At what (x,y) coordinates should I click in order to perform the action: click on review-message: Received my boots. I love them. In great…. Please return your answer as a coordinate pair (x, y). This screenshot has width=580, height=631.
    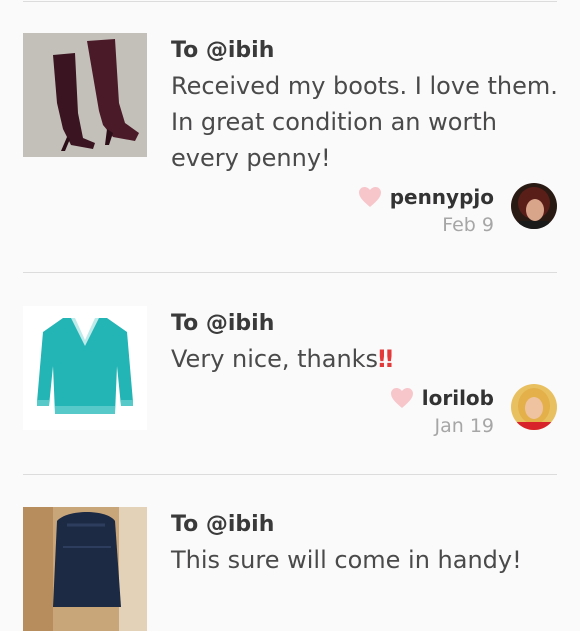
    Looking at the image, I should click on (364, 122).